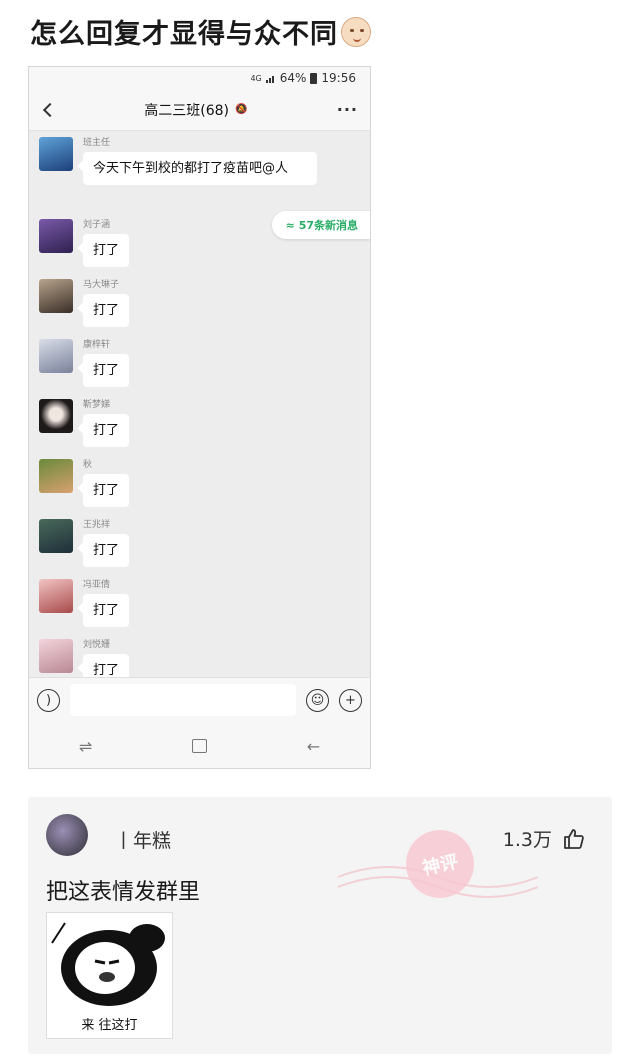 Image resolution: width=640 pixels, height=1061 pixels. I want to click on signal-icon, so click(269, 79).